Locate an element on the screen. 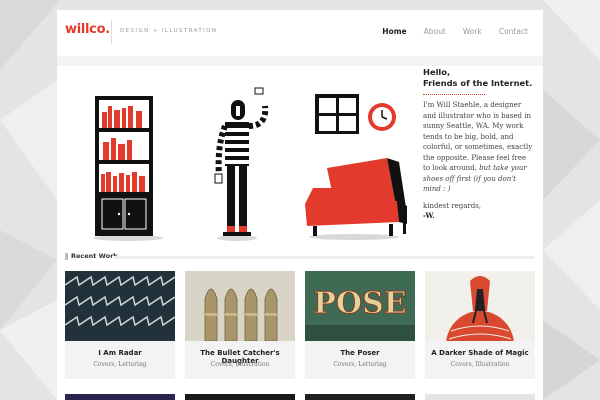  work-thumb-poser: POSE is located at coordinates (360, 306).